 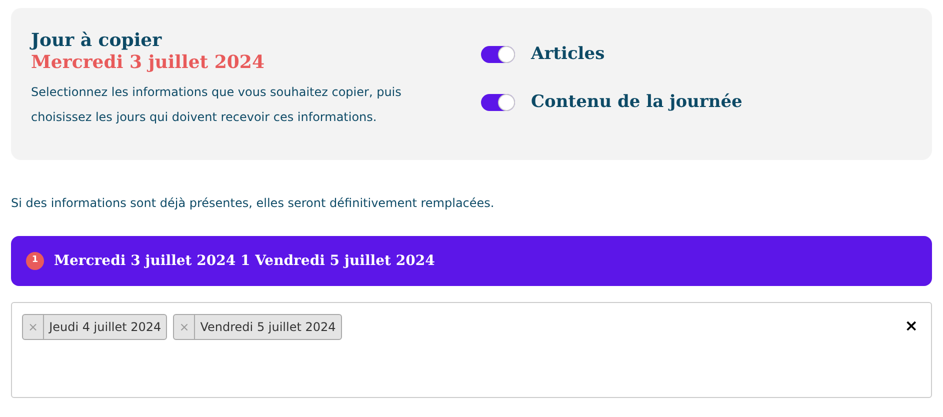 What do you see at coordinates (244, 261) in the screenshot?
I see `date-range-text: Mercredi 3 juillet 2024 1 Vendredi 5 juillet 2024` at bounding box center [244, 261].